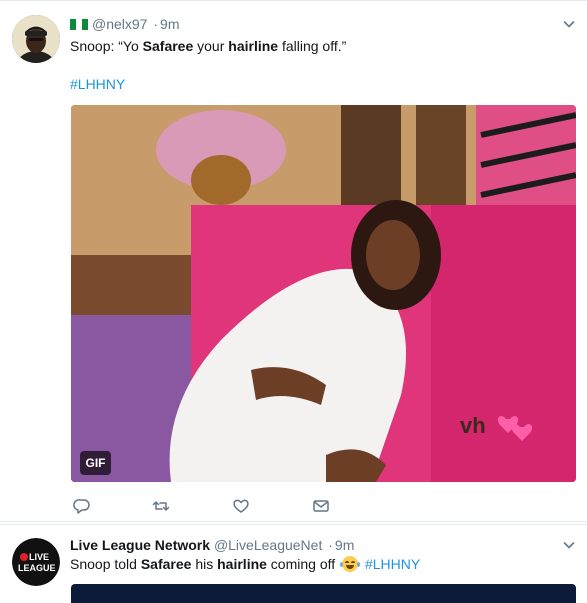 The height and width of the screenshot is (603, 587). What do you see at coordinates (293, 507) in the screenshot?
I see `tweet-actions` at bounding box center [293, 507].